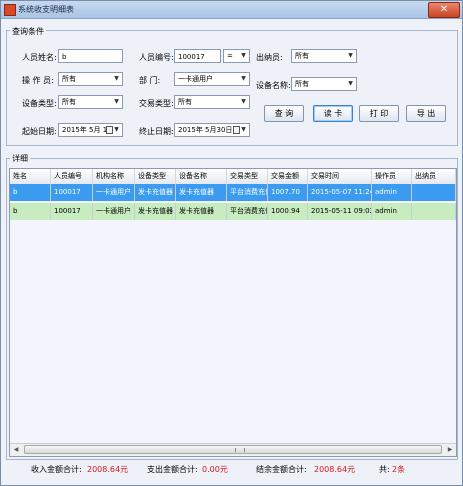  Describe the element at coordinates (72, 176) in the screenshot. I see `column-header: 人员编号` at that location.